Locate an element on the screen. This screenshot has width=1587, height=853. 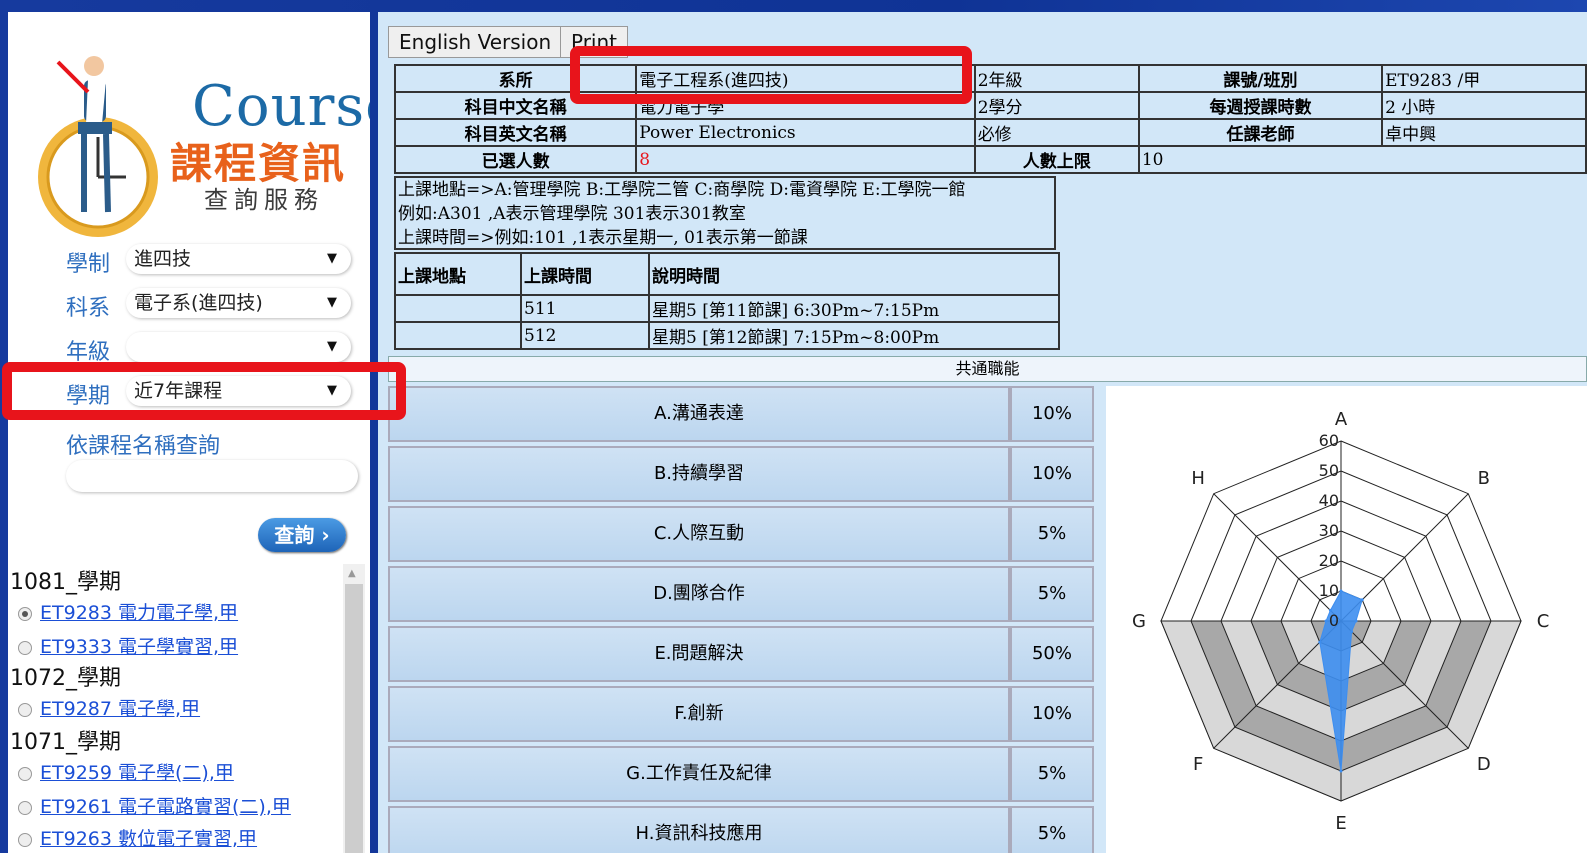
list-item: ET9261 電子電路實習(二),甲 is located at coordinates (154, 805).